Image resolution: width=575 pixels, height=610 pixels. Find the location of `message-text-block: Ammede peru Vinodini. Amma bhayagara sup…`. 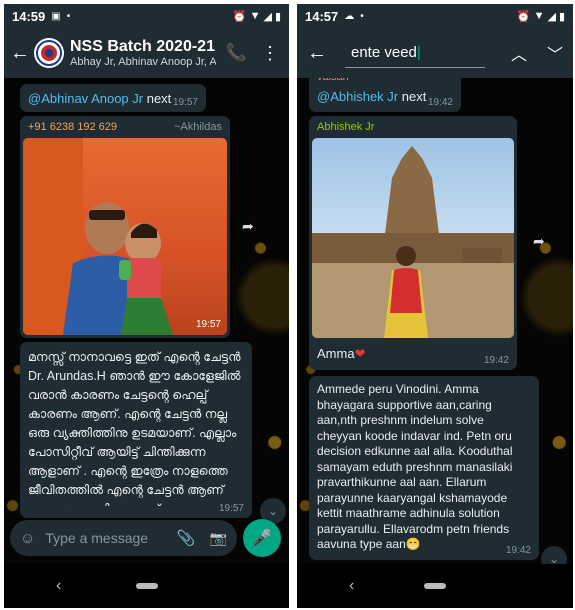

message-text-block: Ammede peru Vinodini. Amma bhayagara sup… is located at coordinates (415, 466).